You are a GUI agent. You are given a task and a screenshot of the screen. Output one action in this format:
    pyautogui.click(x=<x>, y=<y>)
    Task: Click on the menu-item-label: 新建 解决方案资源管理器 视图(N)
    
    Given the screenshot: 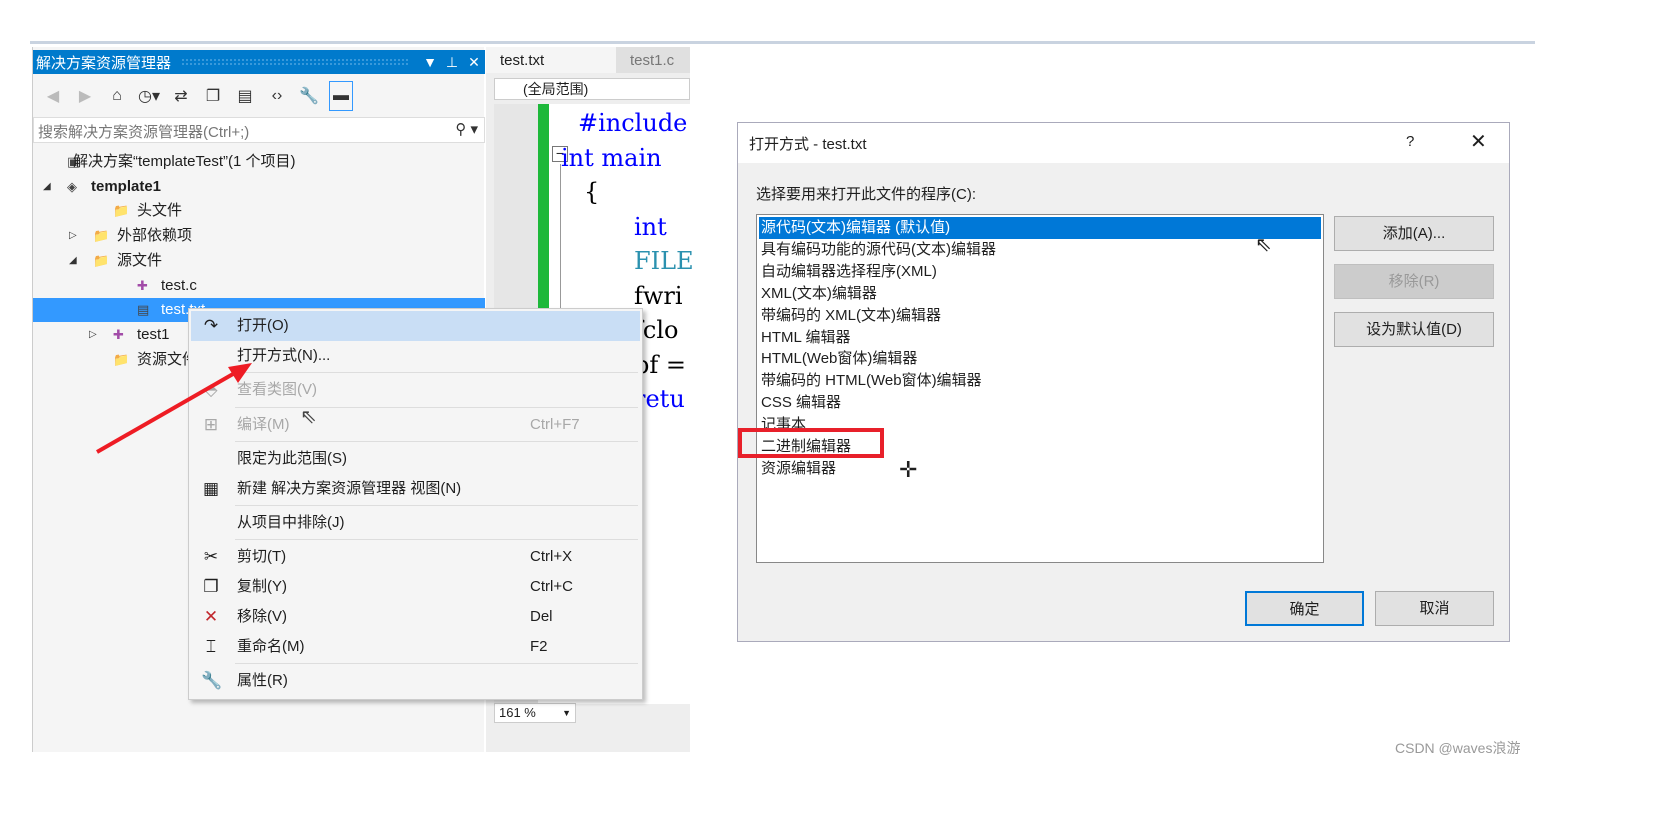 What is the action you would take?
    pyautogui.click(x=349, y=488)
    